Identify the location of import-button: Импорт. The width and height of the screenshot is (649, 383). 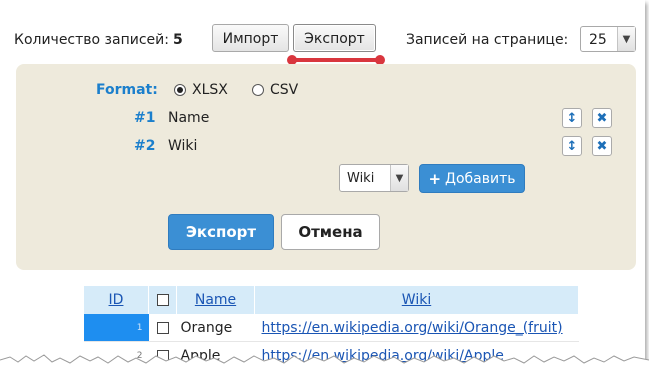
(250, 38).